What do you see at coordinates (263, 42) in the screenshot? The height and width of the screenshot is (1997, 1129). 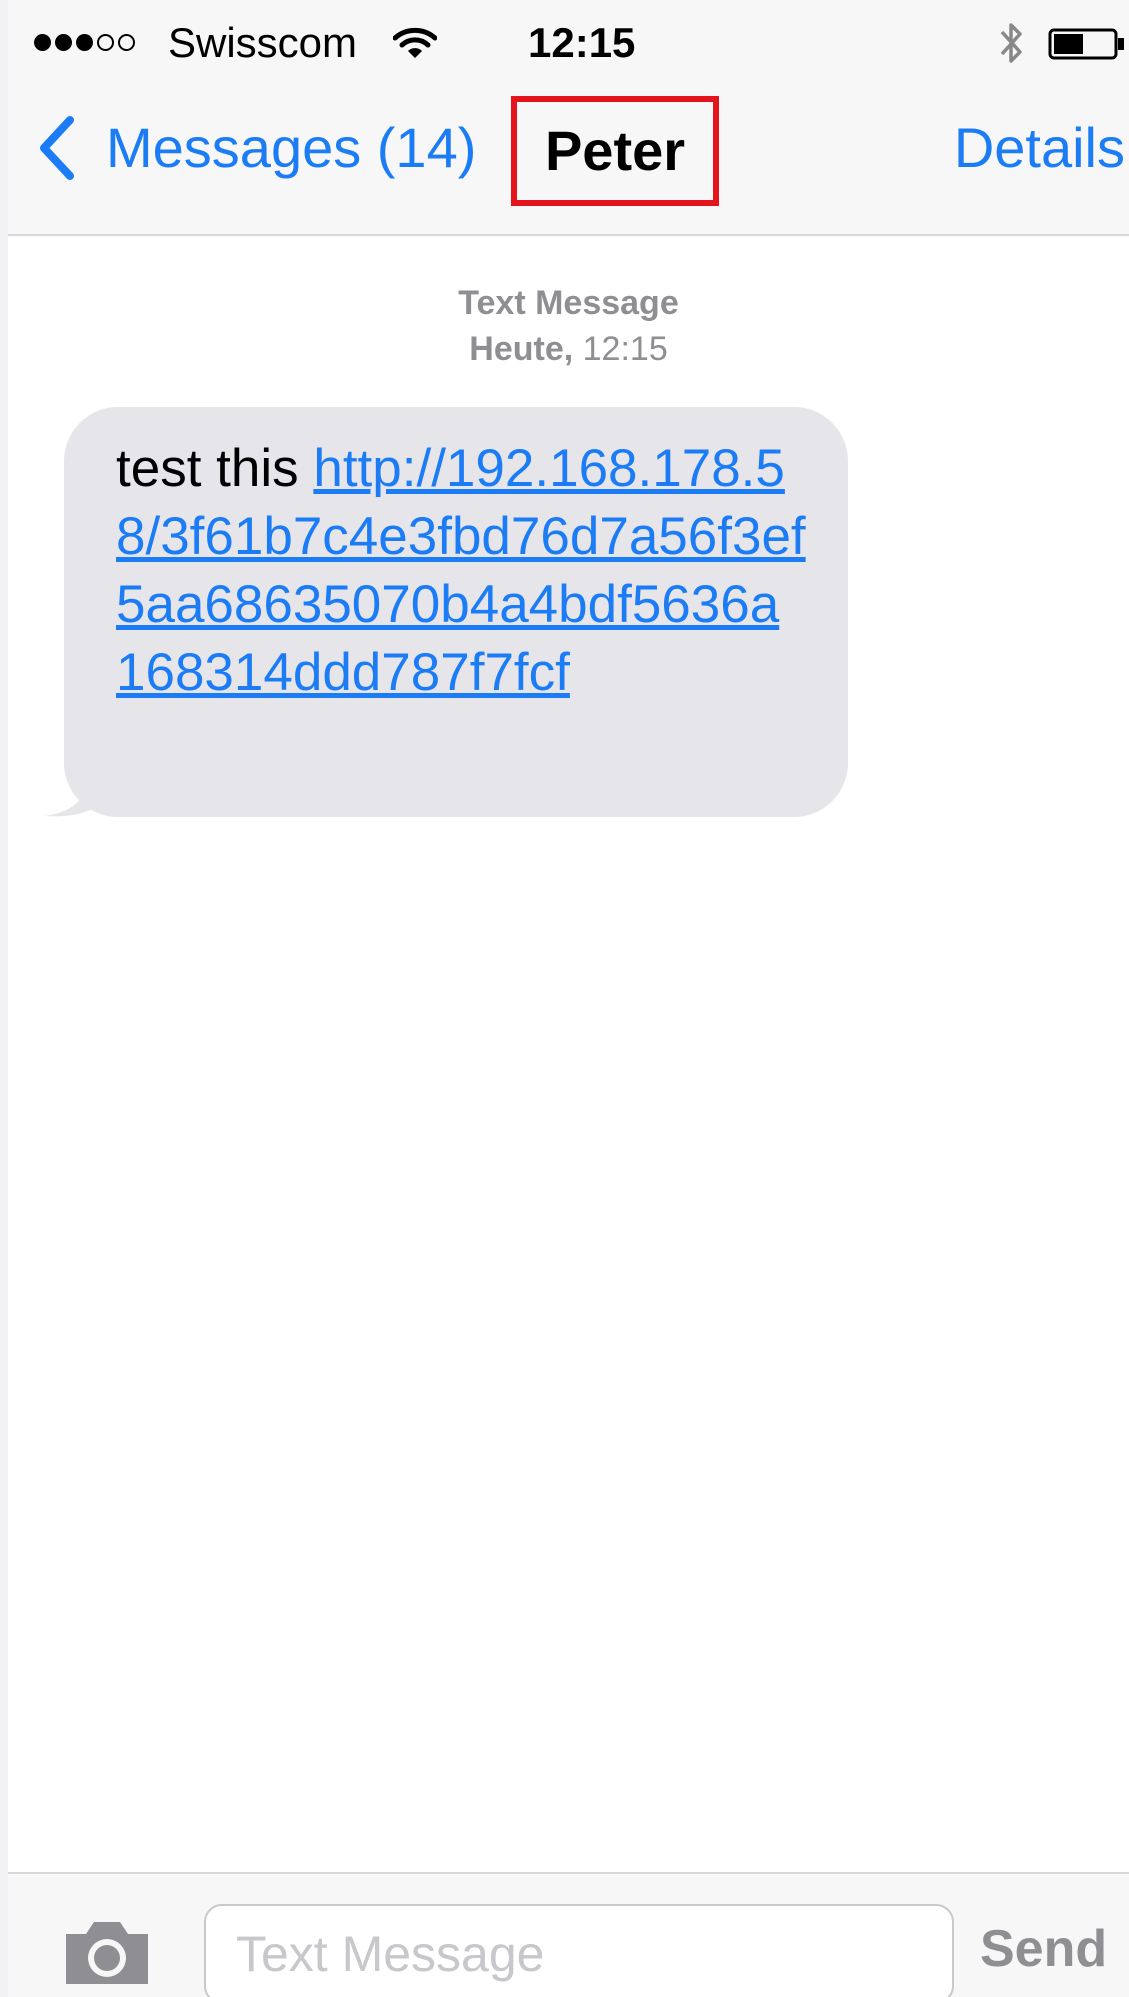 I see `carrier-name: Swisscom` at bounding box center [263, 42].